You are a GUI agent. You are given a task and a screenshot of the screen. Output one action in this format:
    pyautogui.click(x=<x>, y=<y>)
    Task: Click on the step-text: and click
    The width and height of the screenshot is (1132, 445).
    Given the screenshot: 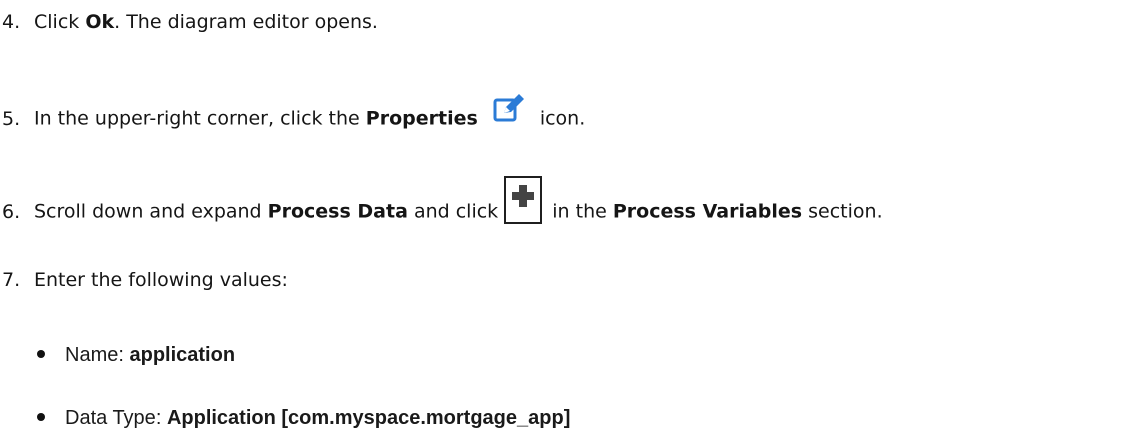 What is the action you would take?
    pyautogui.click(x=456, y=211)
    